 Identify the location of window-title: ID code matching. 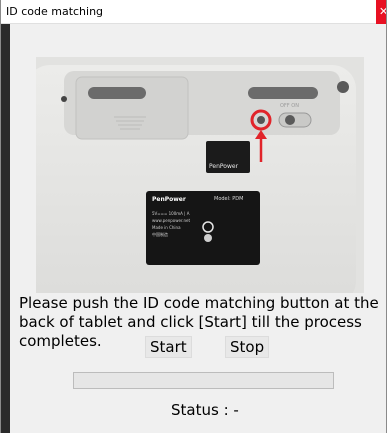
(55, 11).